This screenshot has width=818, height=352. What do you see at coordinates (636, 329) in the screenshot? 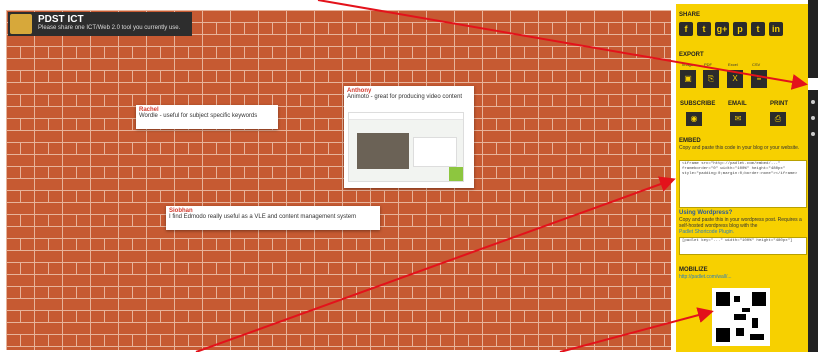
I see `arrow-to-qr` at bounding box center [636, 329].